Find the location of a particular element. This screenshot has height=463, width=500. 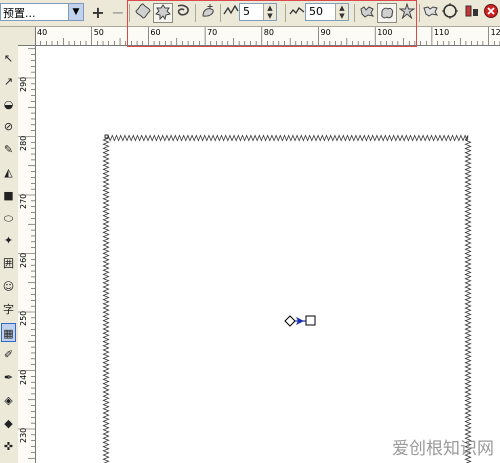

center-distortion-button is located at coordinates (450, 13).